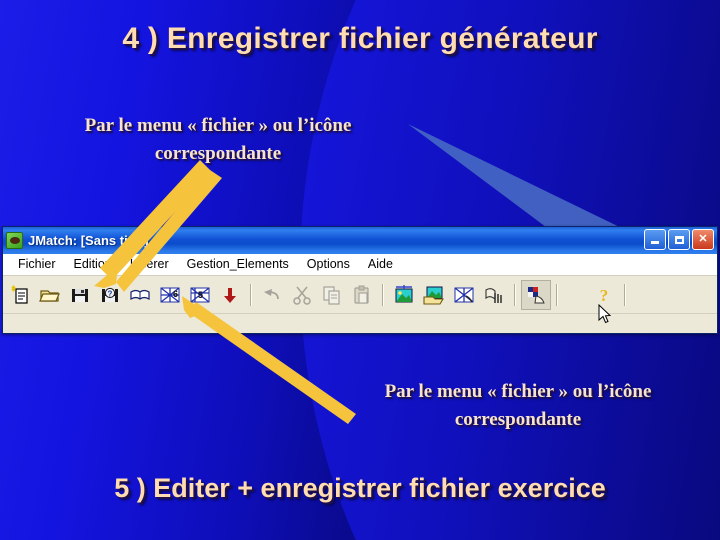 The image size is (720, 540). Describe the element at coordinates (80, 295) in the screenshot. I see `save-icon` at that location.